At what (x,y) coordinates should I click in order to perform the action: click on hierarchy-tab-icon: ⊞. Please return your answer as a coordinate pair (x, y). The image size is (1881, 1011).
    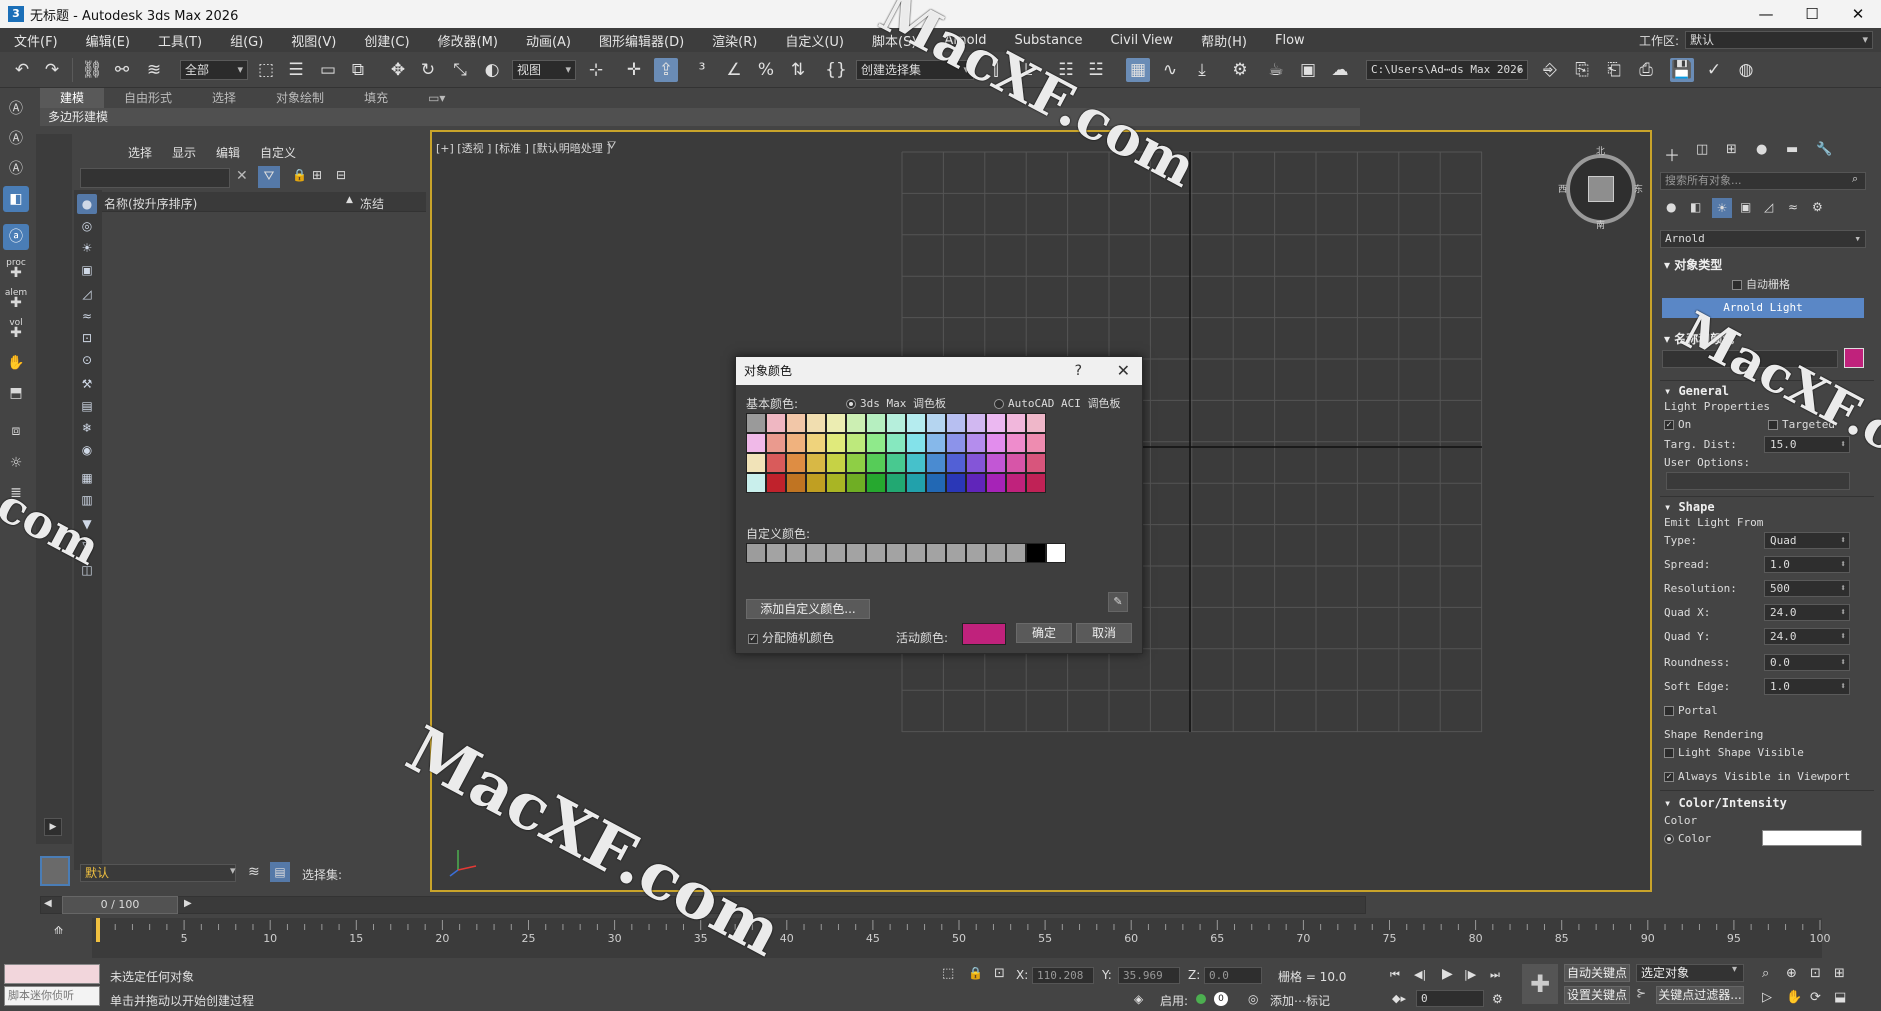
    Looking at the image, I should click on (1731, 149).